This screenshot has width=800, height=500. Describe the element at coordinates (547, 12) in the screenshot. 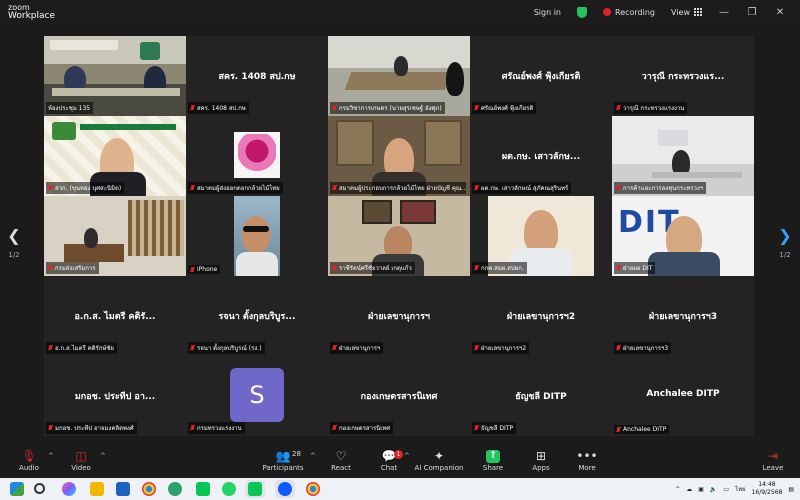

I see `sign-in-button: Sign in` at that location.